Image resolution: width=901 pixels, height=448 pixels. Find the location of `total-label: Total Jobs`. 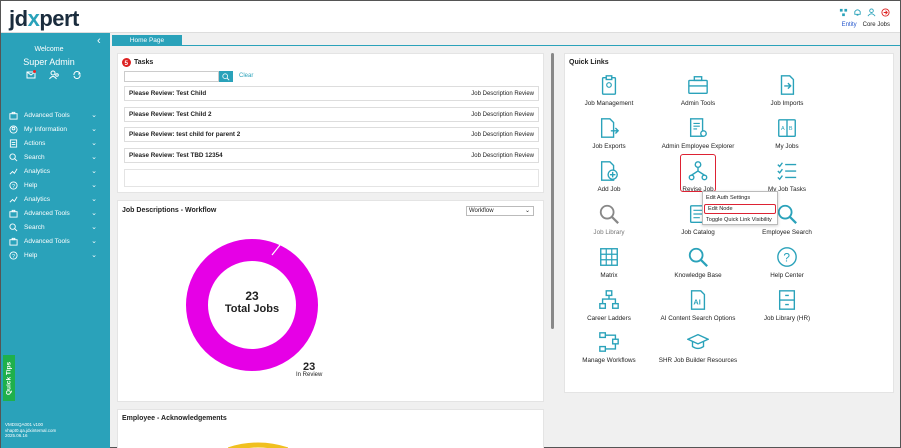

total-label: Total Jobs is located at coordinates (252, 309).